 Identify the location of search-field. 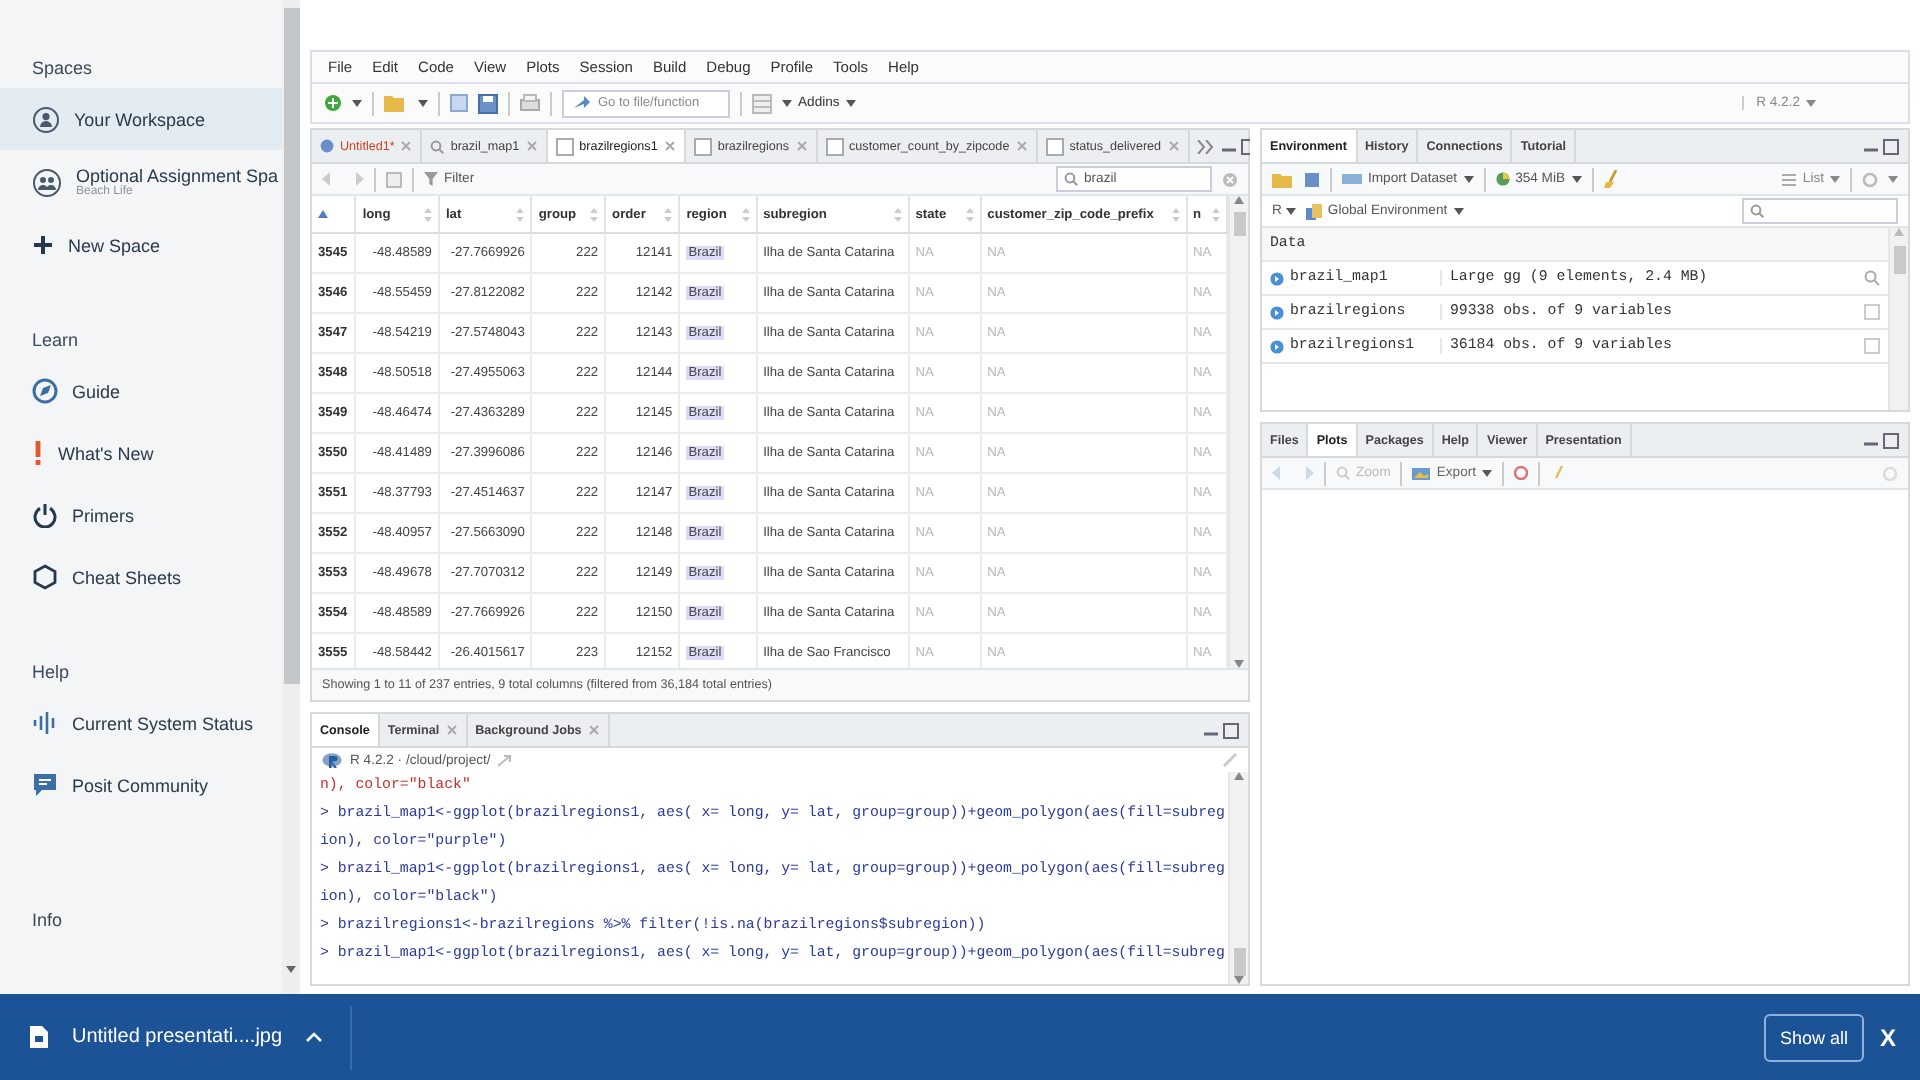
(1820, 211).